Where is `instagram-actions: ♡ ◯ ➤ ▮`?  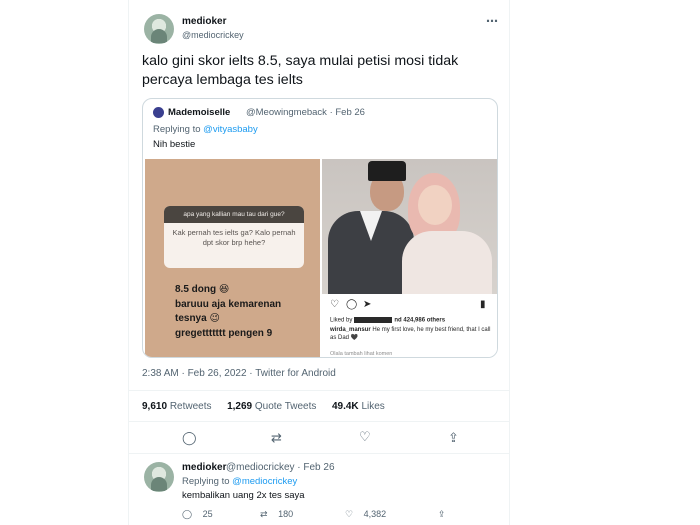
instagram-actions: ♡ ◯ ➤ ▮ is located at coordinates (410, 306).